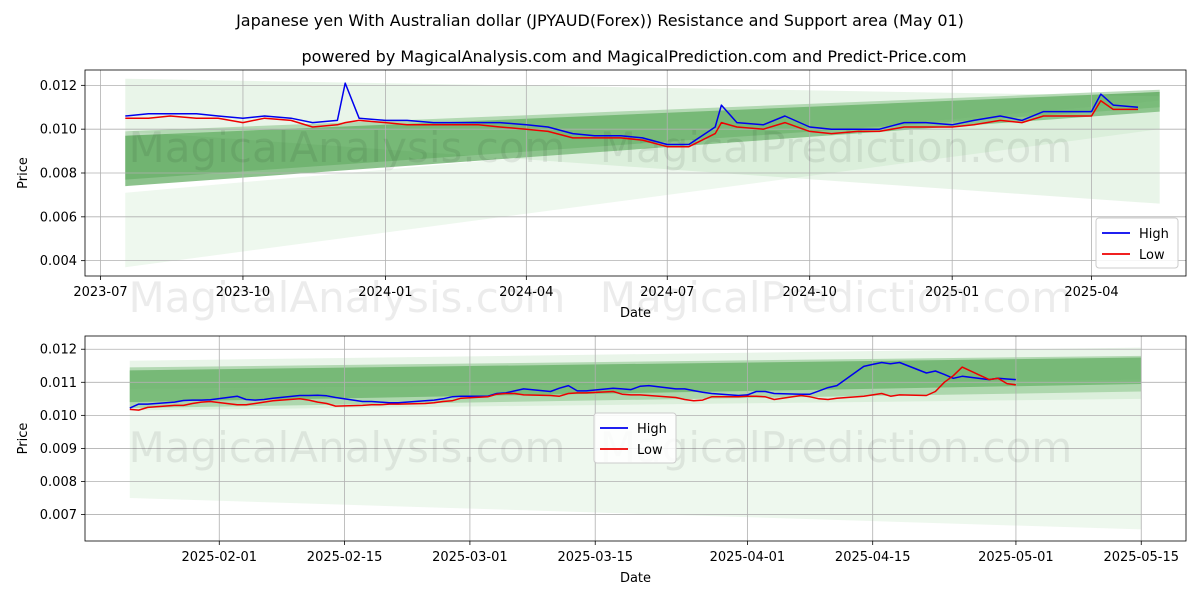  I want to click on x-tick-label: 2024-01, so click(385, 292).